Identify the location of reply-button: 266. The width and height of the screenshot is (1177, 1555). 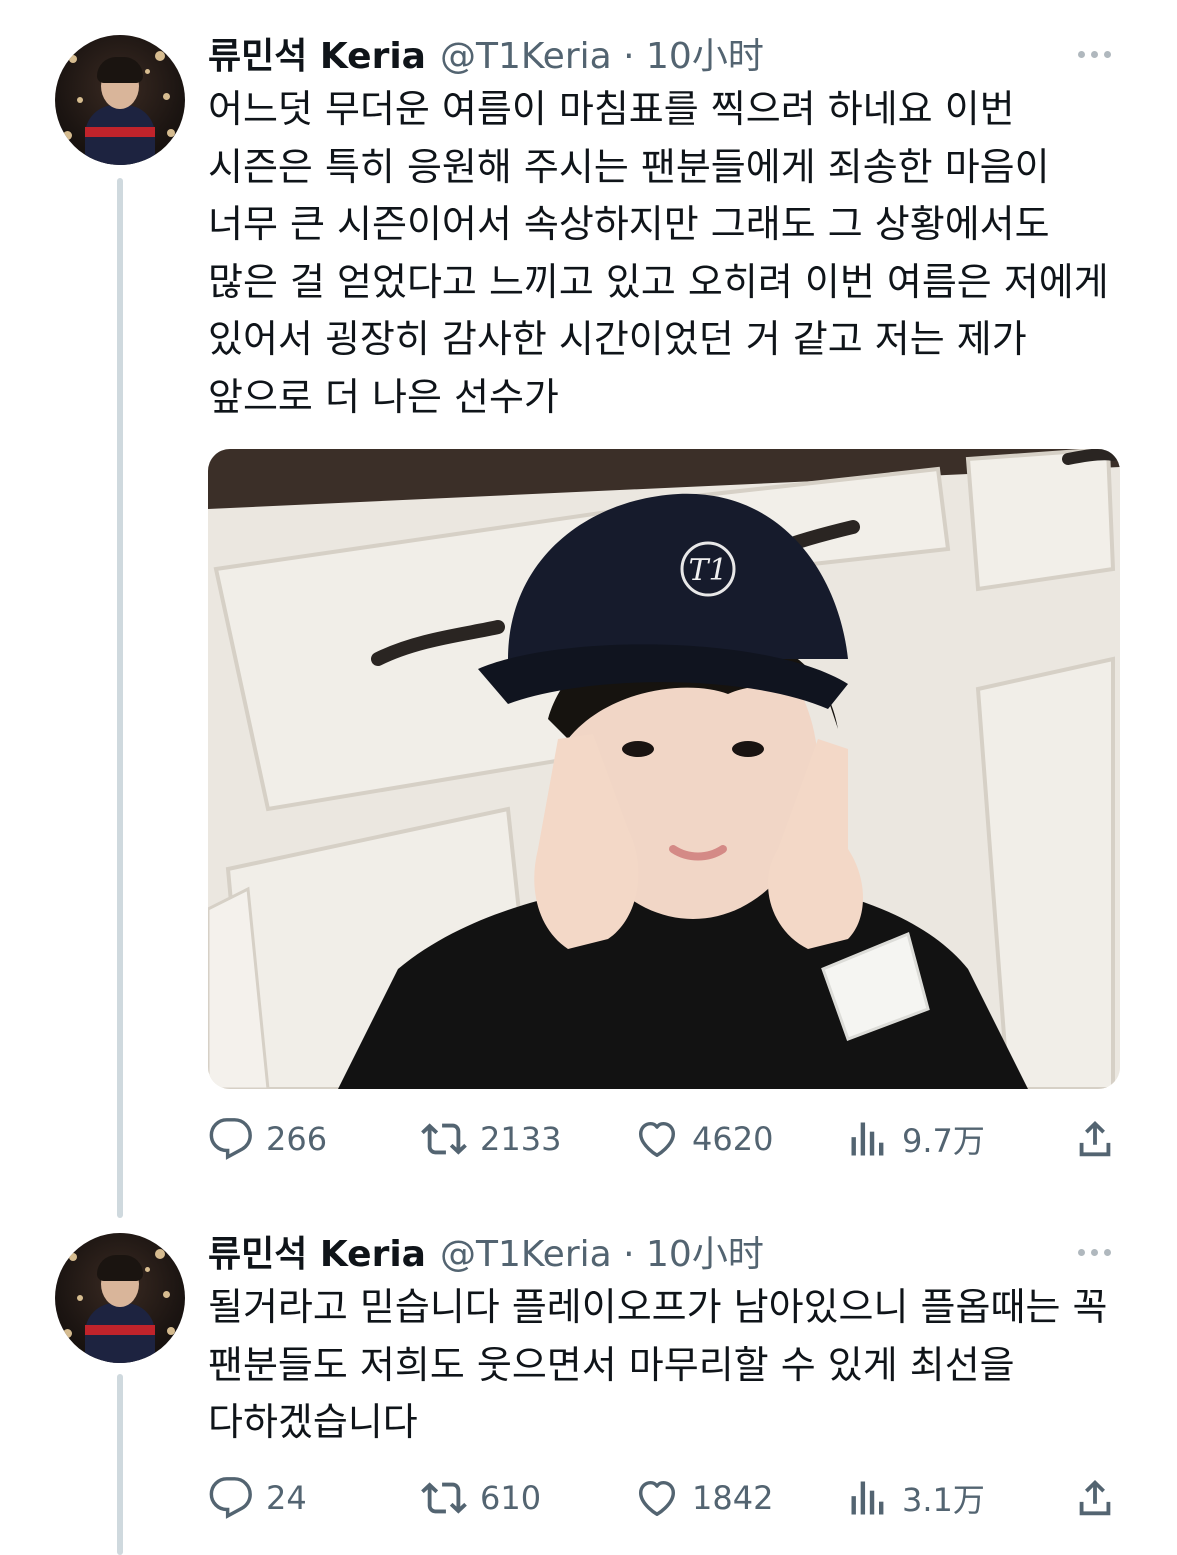
(267, 1139).